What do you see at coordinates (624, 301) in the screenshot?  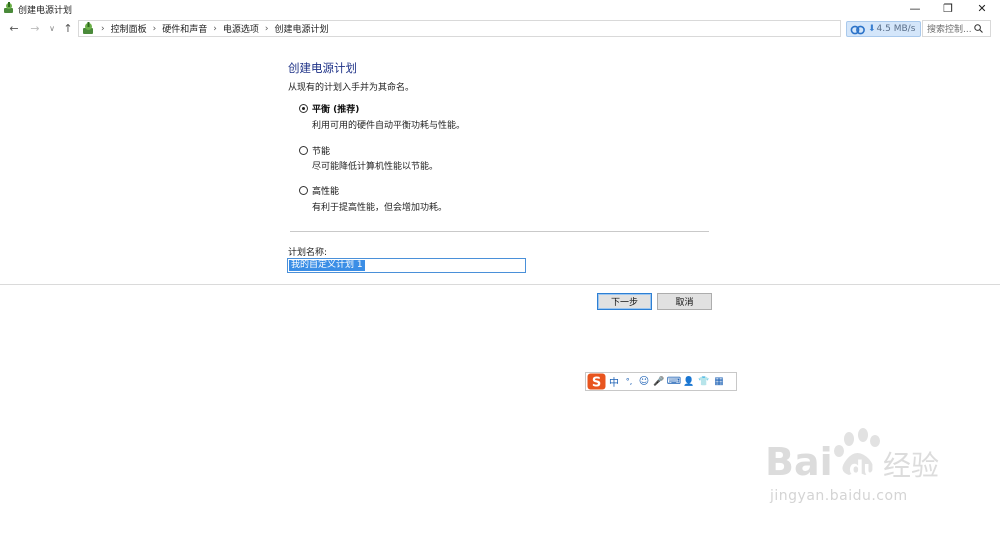 I see `next-button: 下一步` at bounding box center [624, 301].